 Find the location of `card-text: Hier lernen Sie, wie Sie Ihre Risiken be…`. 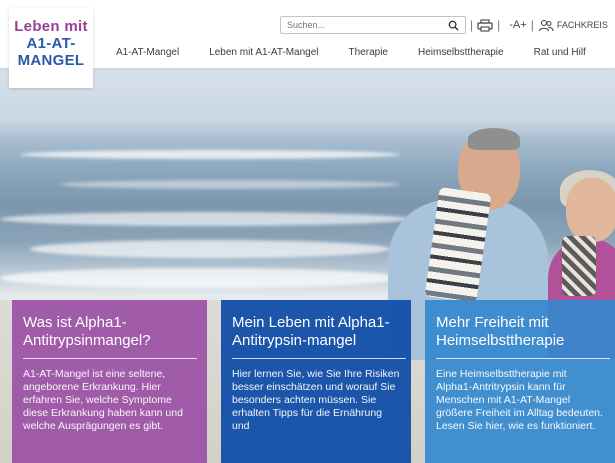

card-text: Hier lernen Sie, wie Sie Ihre Risiken be… is located at coordinates (316, 400).